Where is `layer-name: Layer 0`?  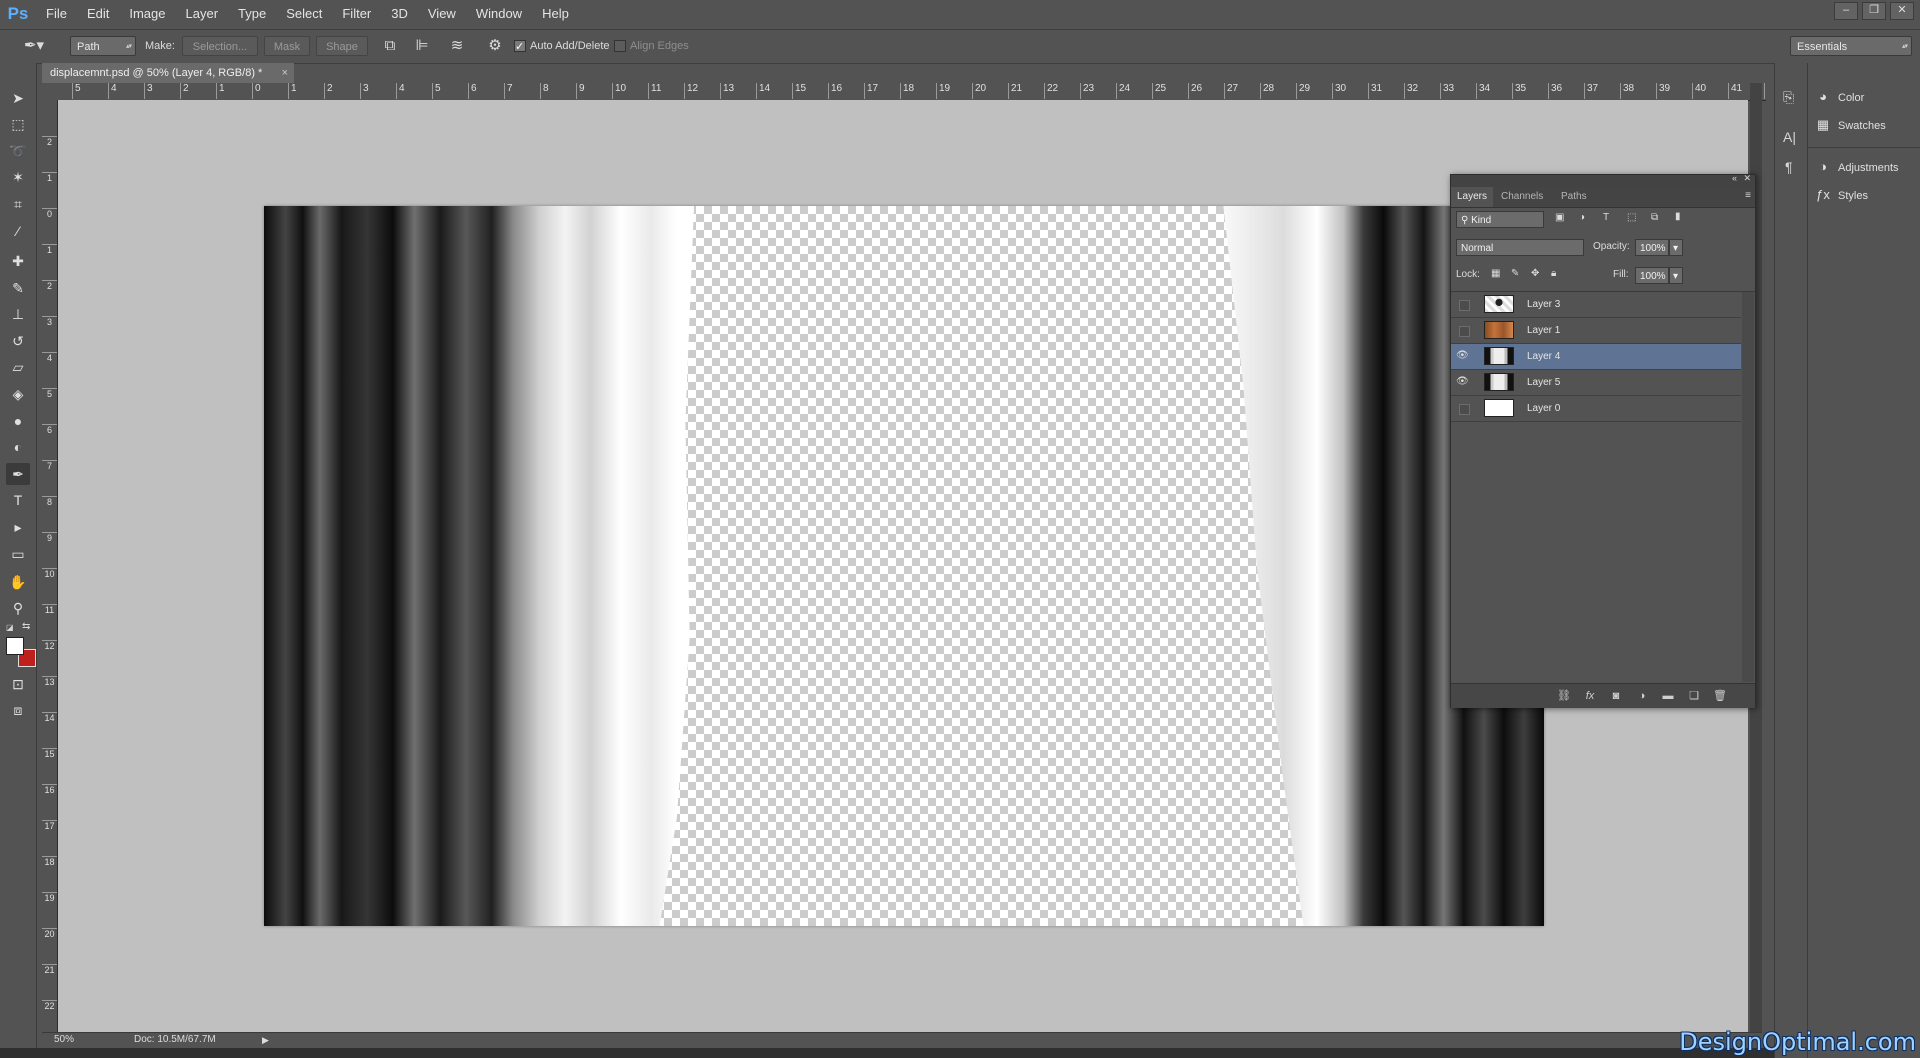
layer-name: Layer 0 is located at coordinates (1543, 408).